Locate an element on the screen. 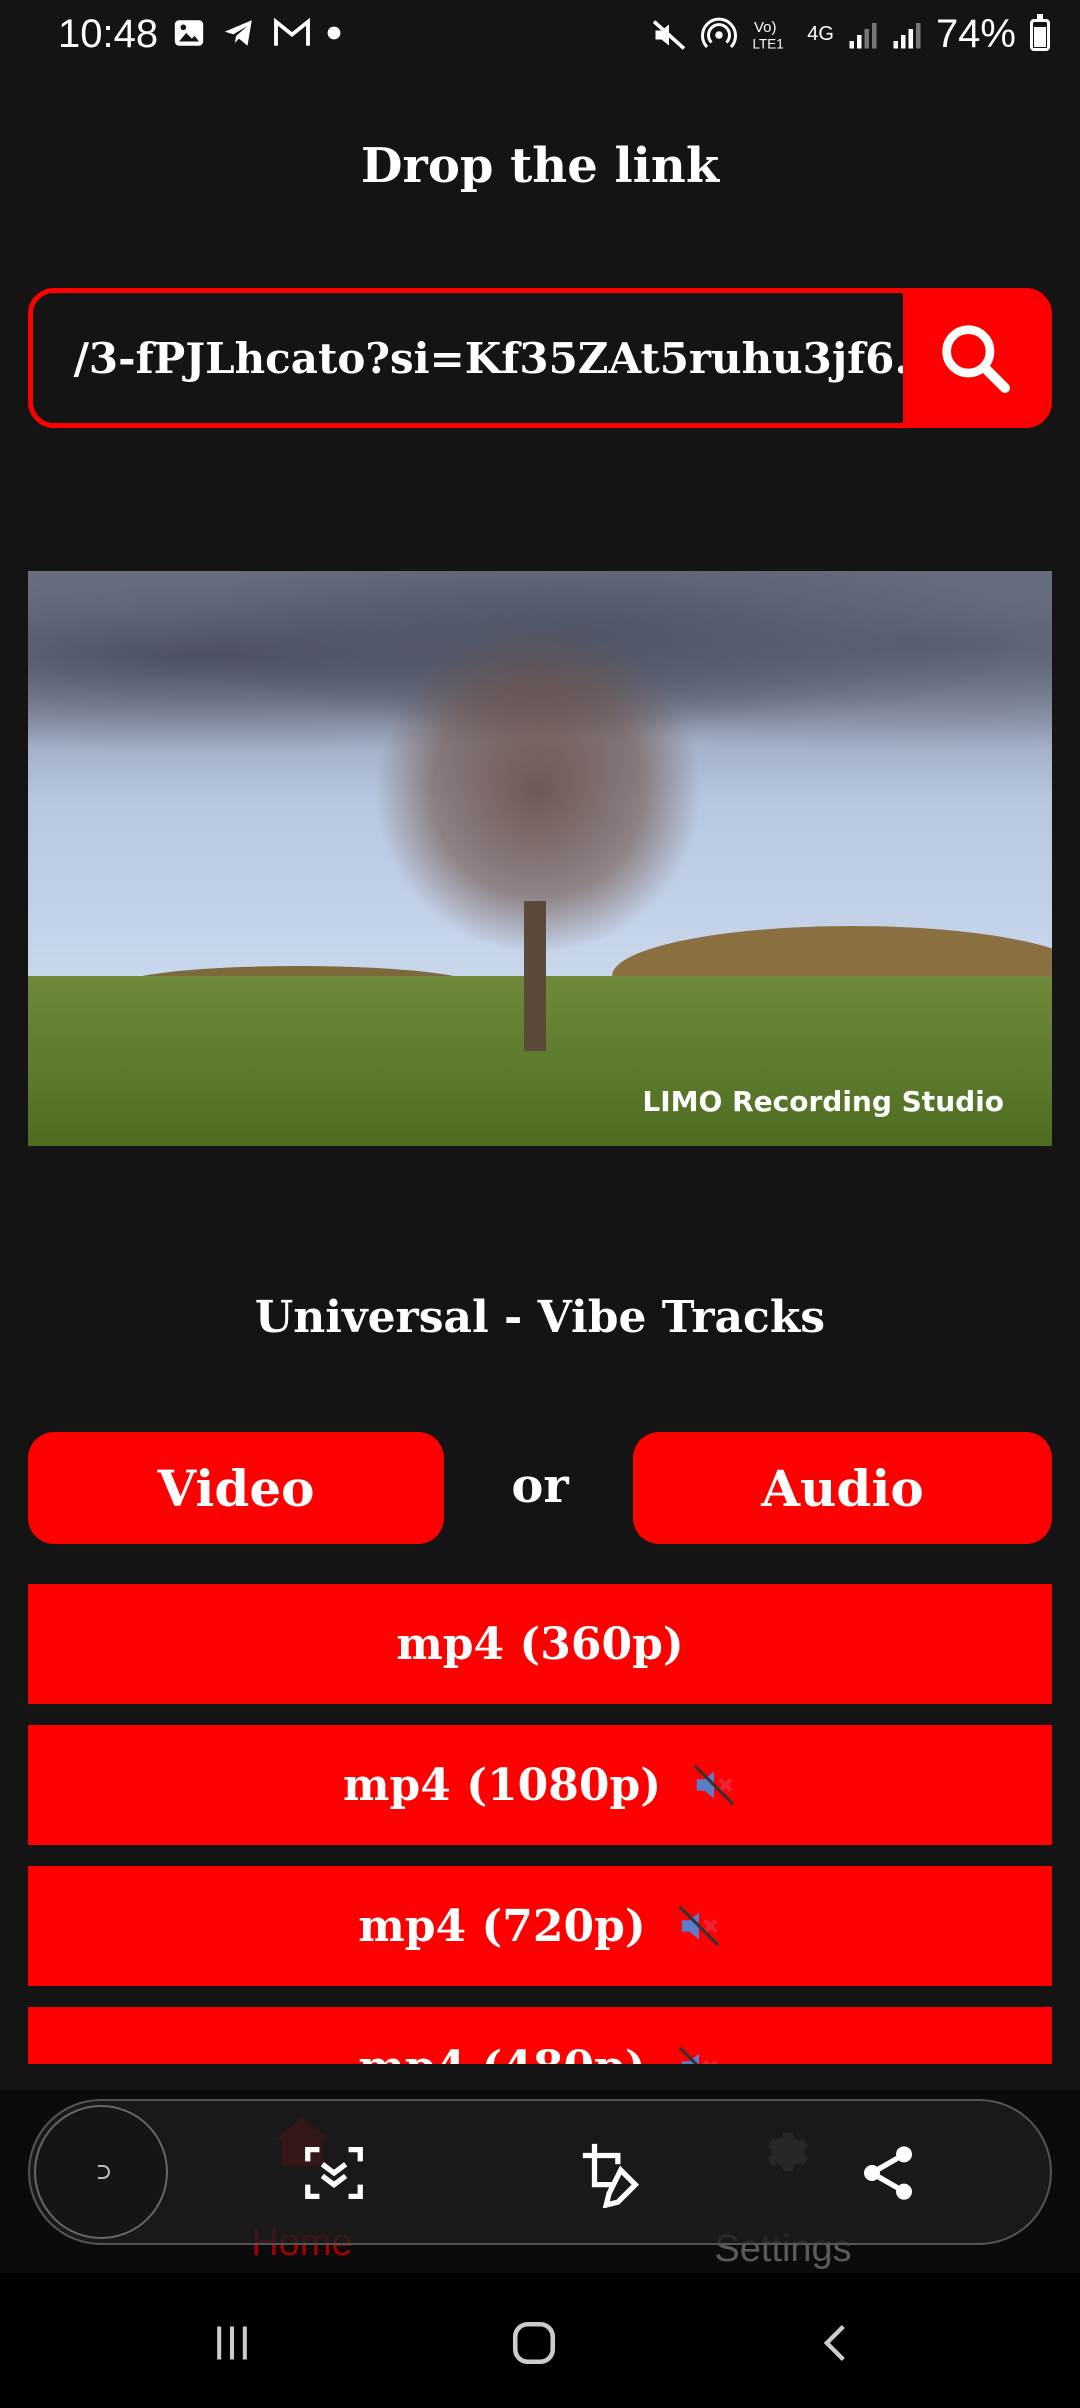 The width and height of the screenshot is (1080, 2408). format-option-label: mp4 (360p) is located at coordinates (540, 1644).